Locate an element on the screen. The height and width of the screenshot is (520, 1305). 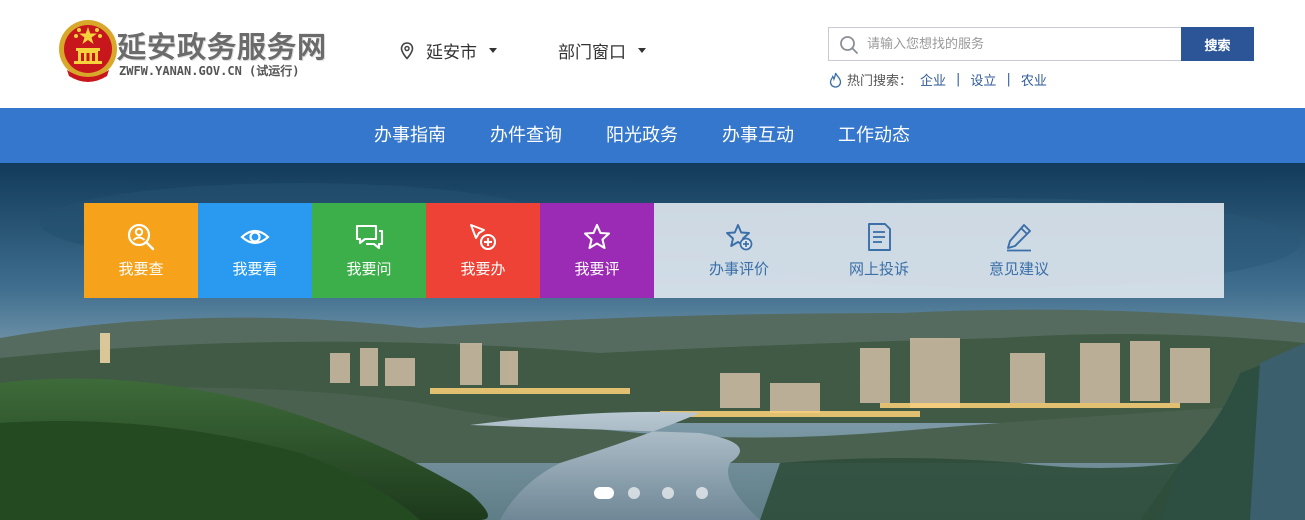
nav-item-transparency: 阳光政务 is located at coordinates (642, 135).